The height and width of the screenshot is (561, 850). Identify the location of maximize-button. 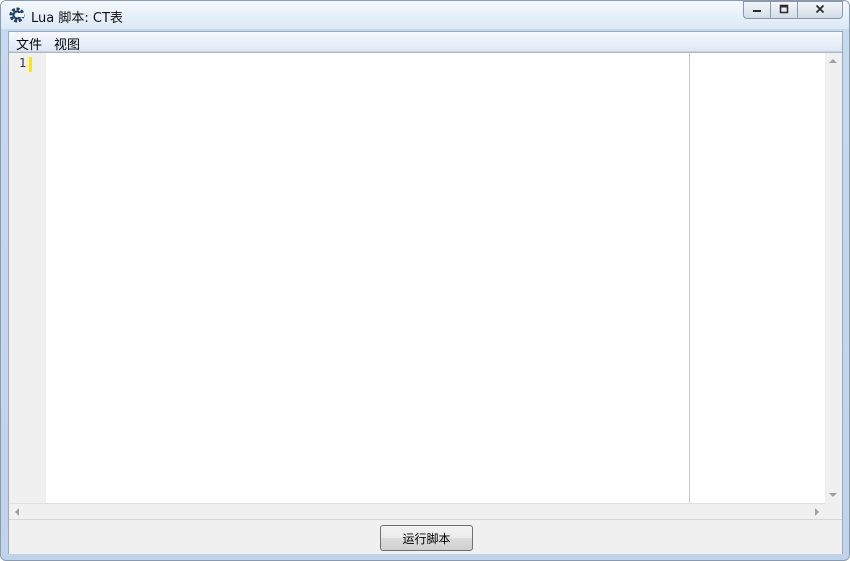
(783, 10).